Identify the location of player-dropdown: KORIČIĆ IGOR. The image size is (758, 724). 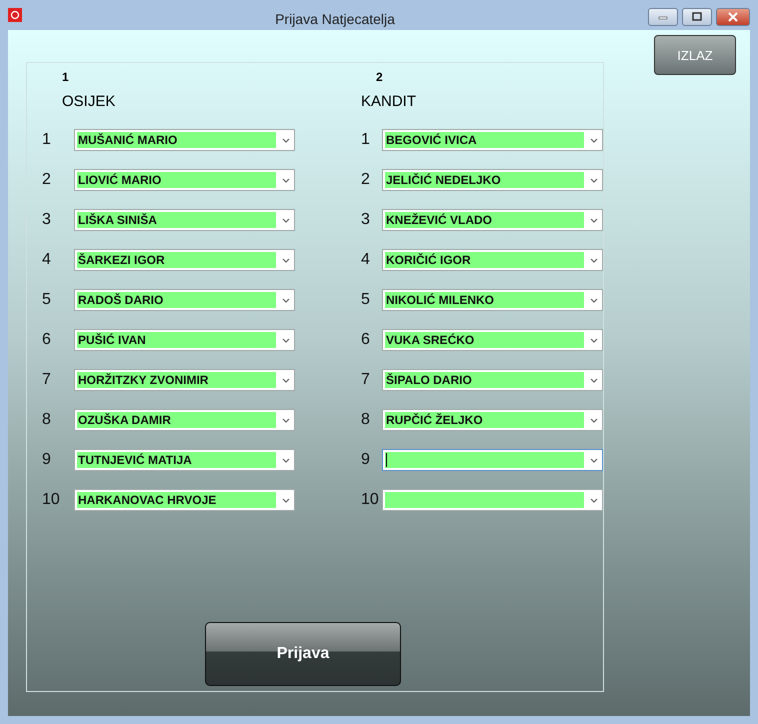
(492, 260).